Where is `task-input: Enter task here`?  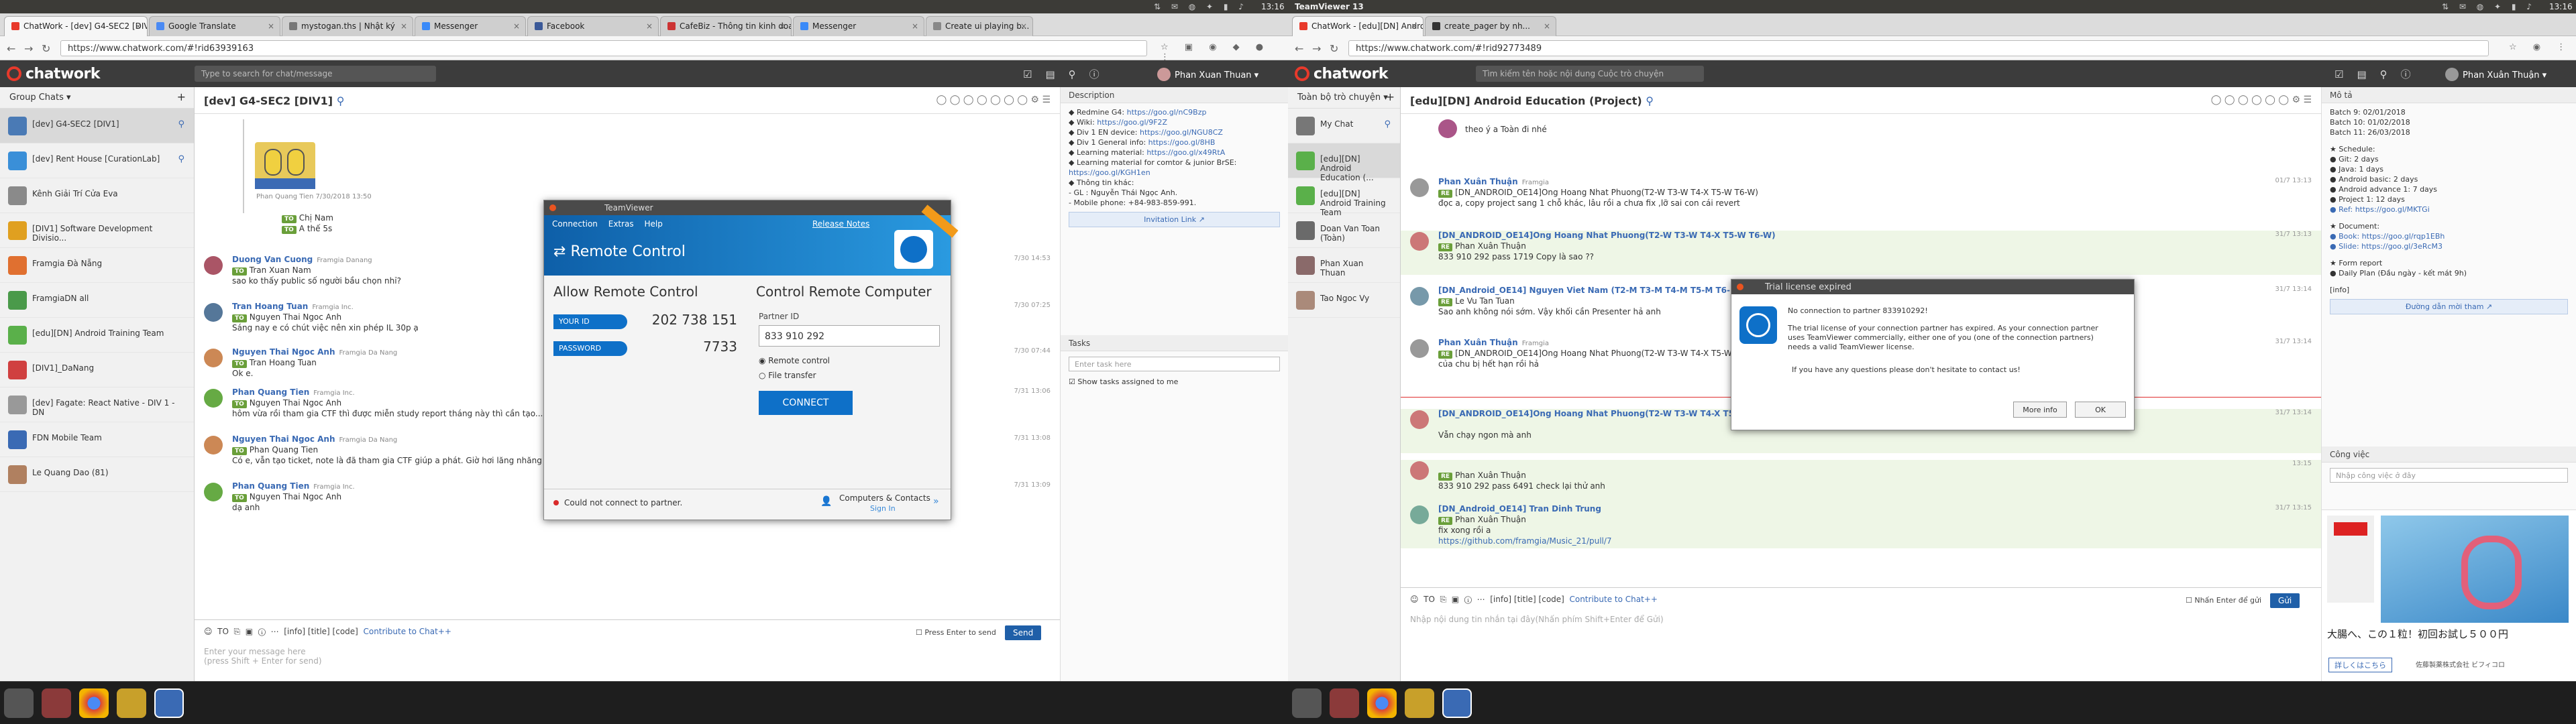
task-input: Enter task here is located at coordinates (1174, 364).